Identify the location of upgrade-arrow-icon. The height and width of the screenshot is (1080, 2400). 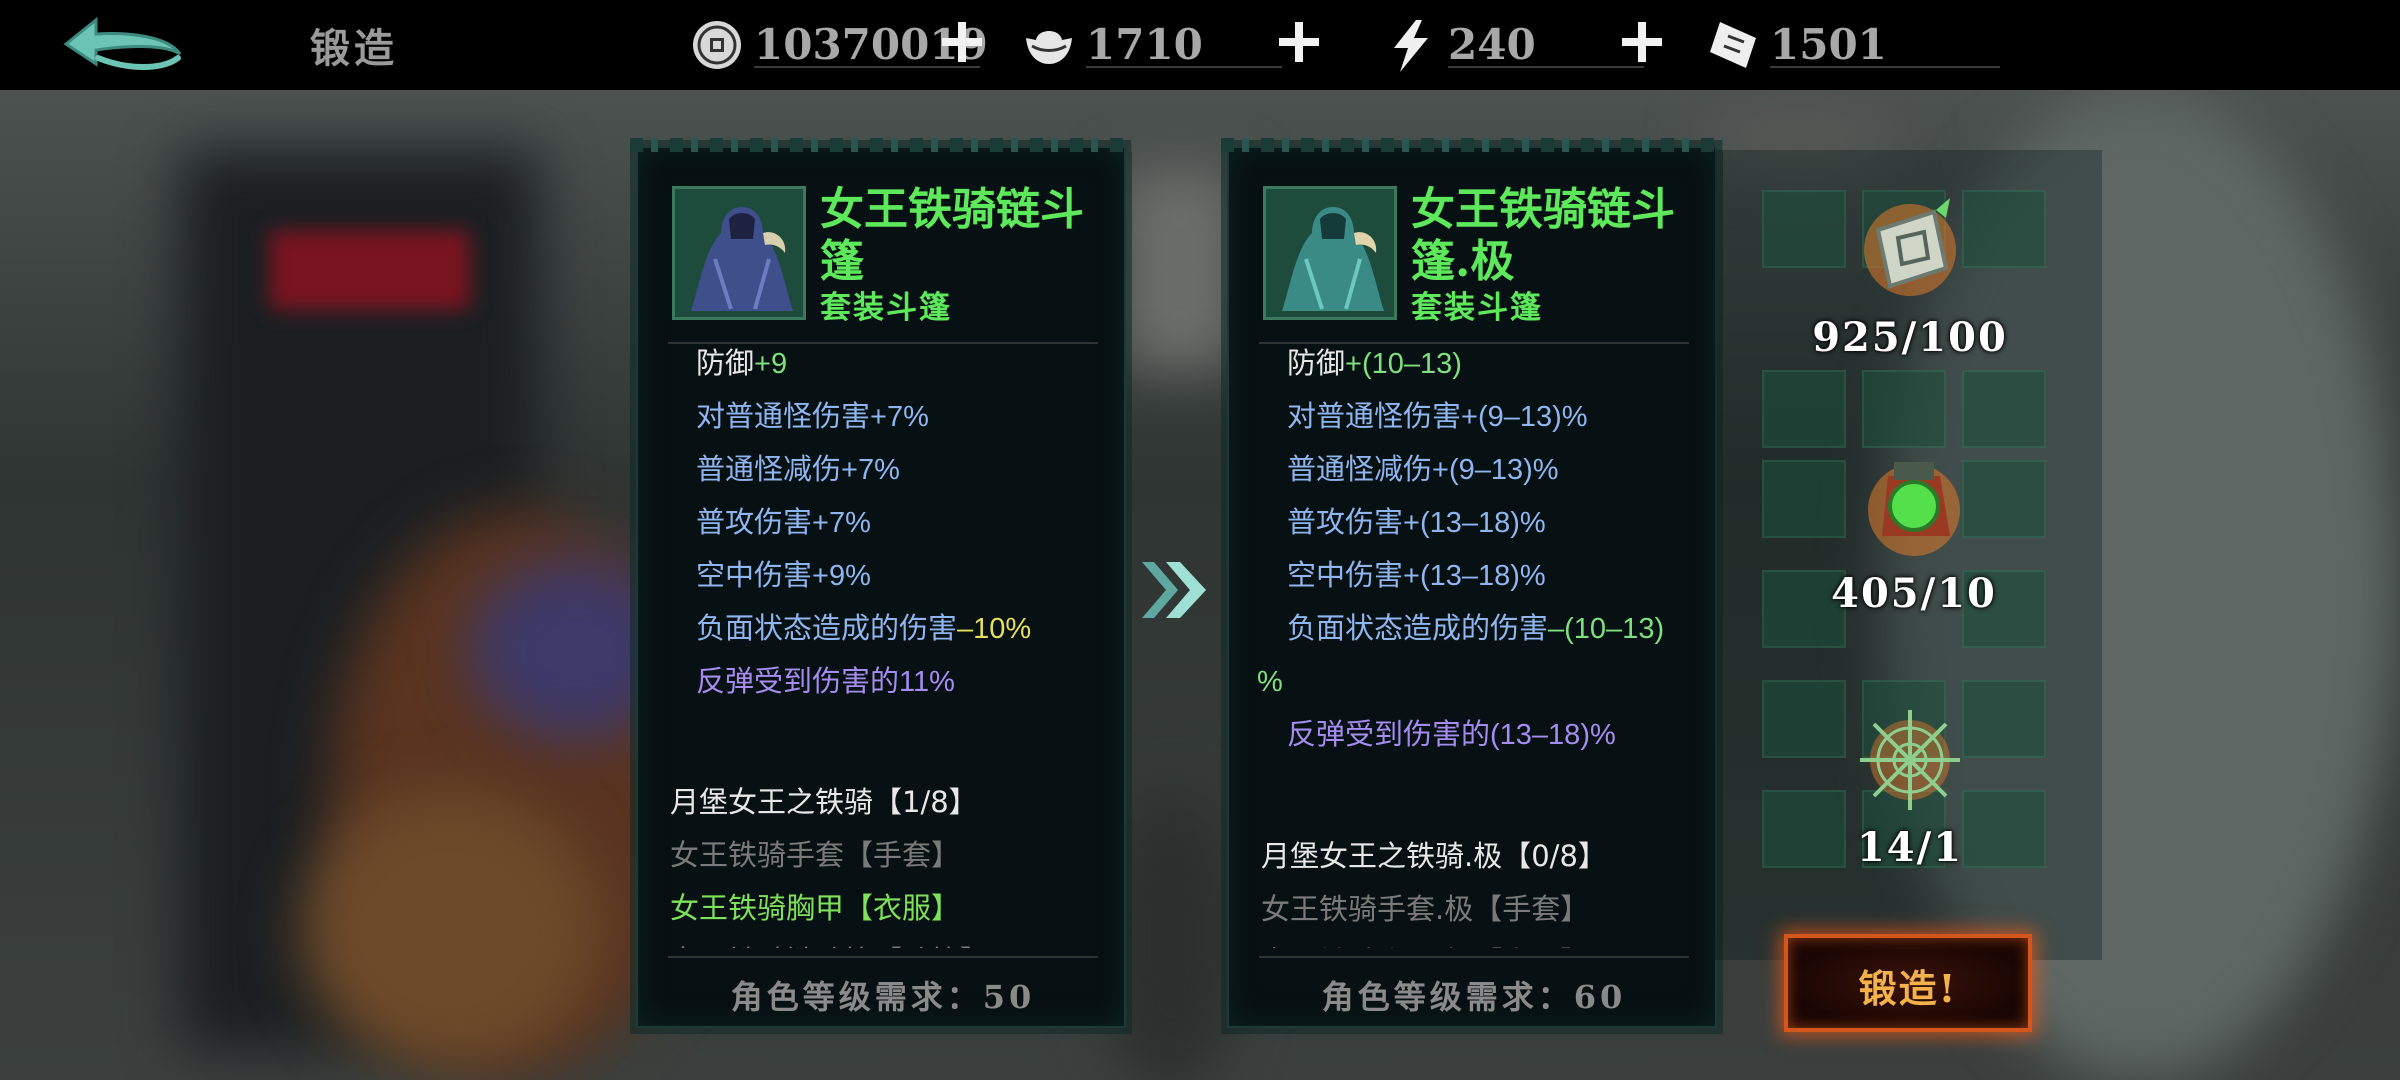
(1174, 590).